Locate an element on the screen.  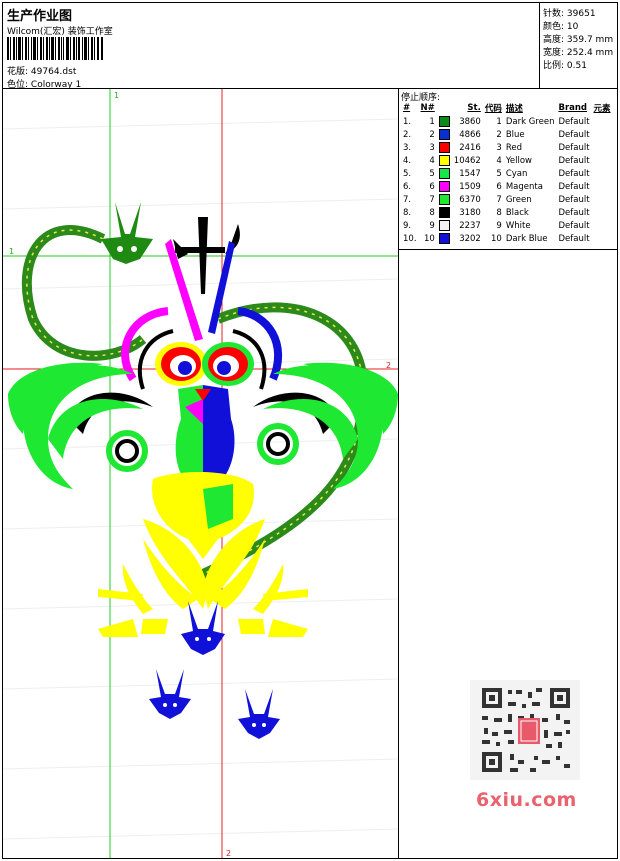
row-description: Blue is located at coordinates (515, 134).